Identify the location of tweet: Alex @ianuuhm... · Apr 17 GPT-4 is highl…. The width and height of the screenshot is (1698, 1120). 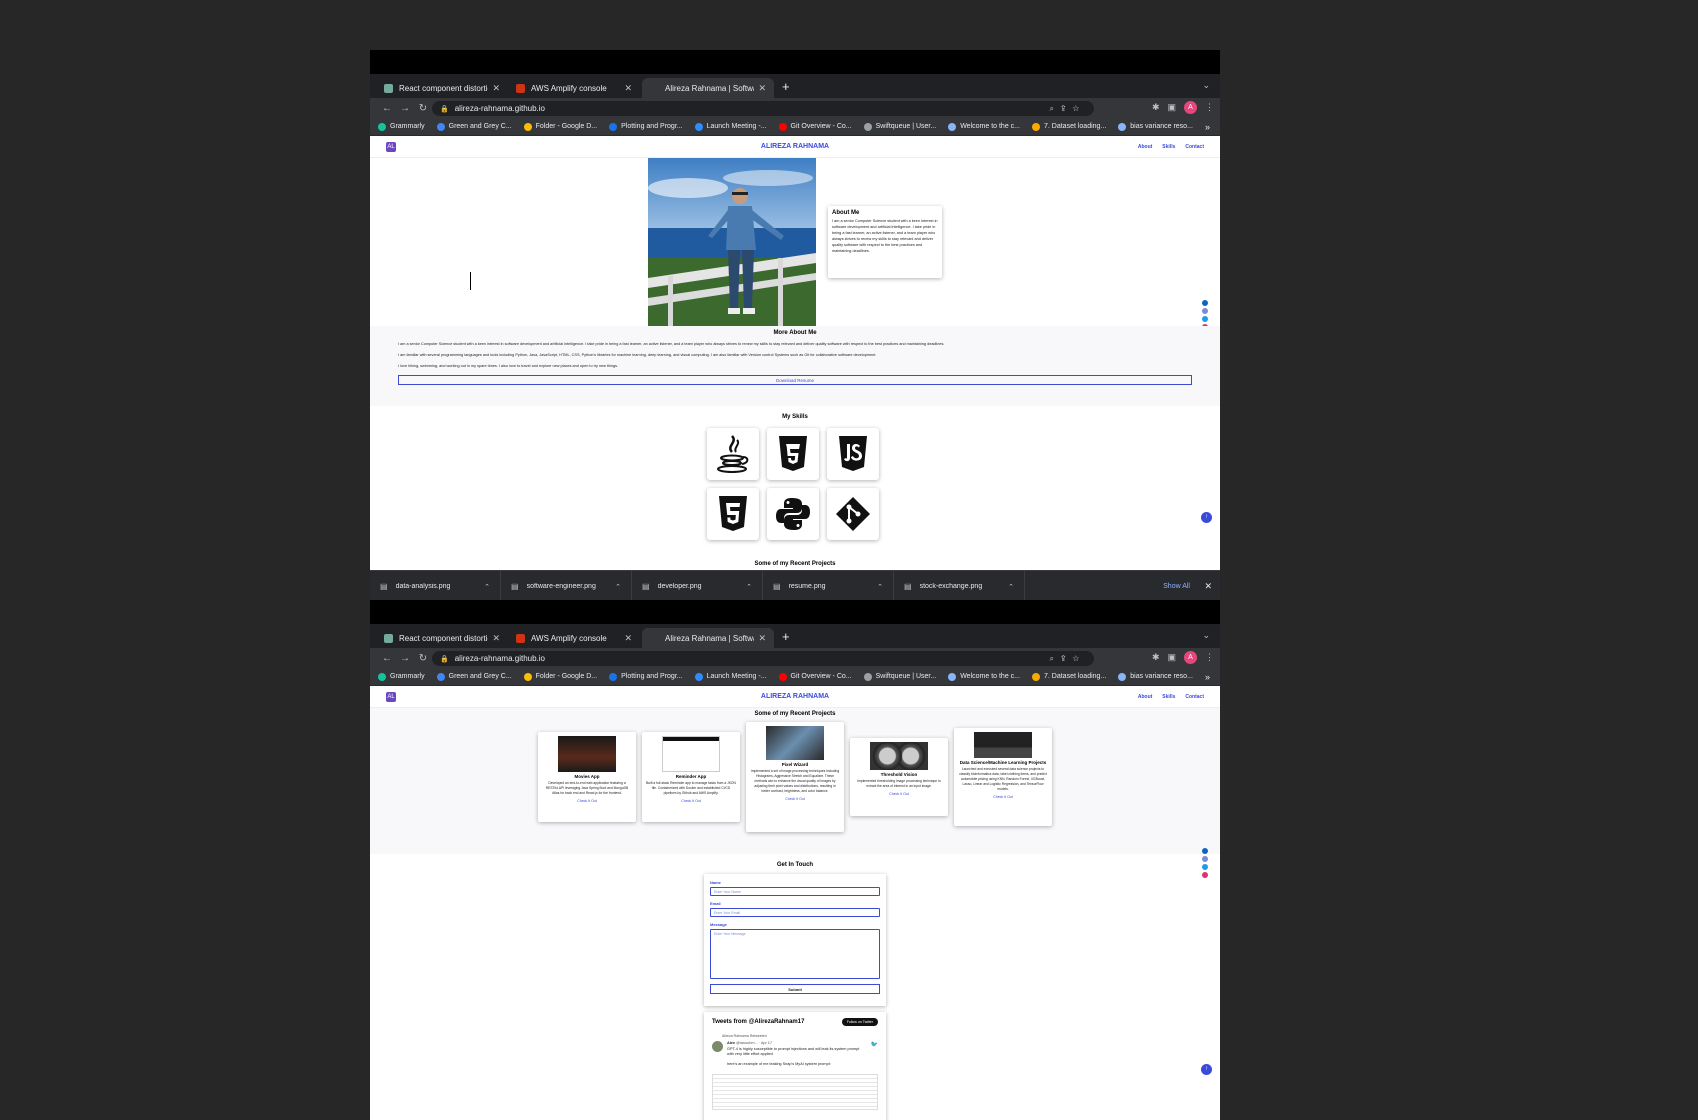
(795, 1054).